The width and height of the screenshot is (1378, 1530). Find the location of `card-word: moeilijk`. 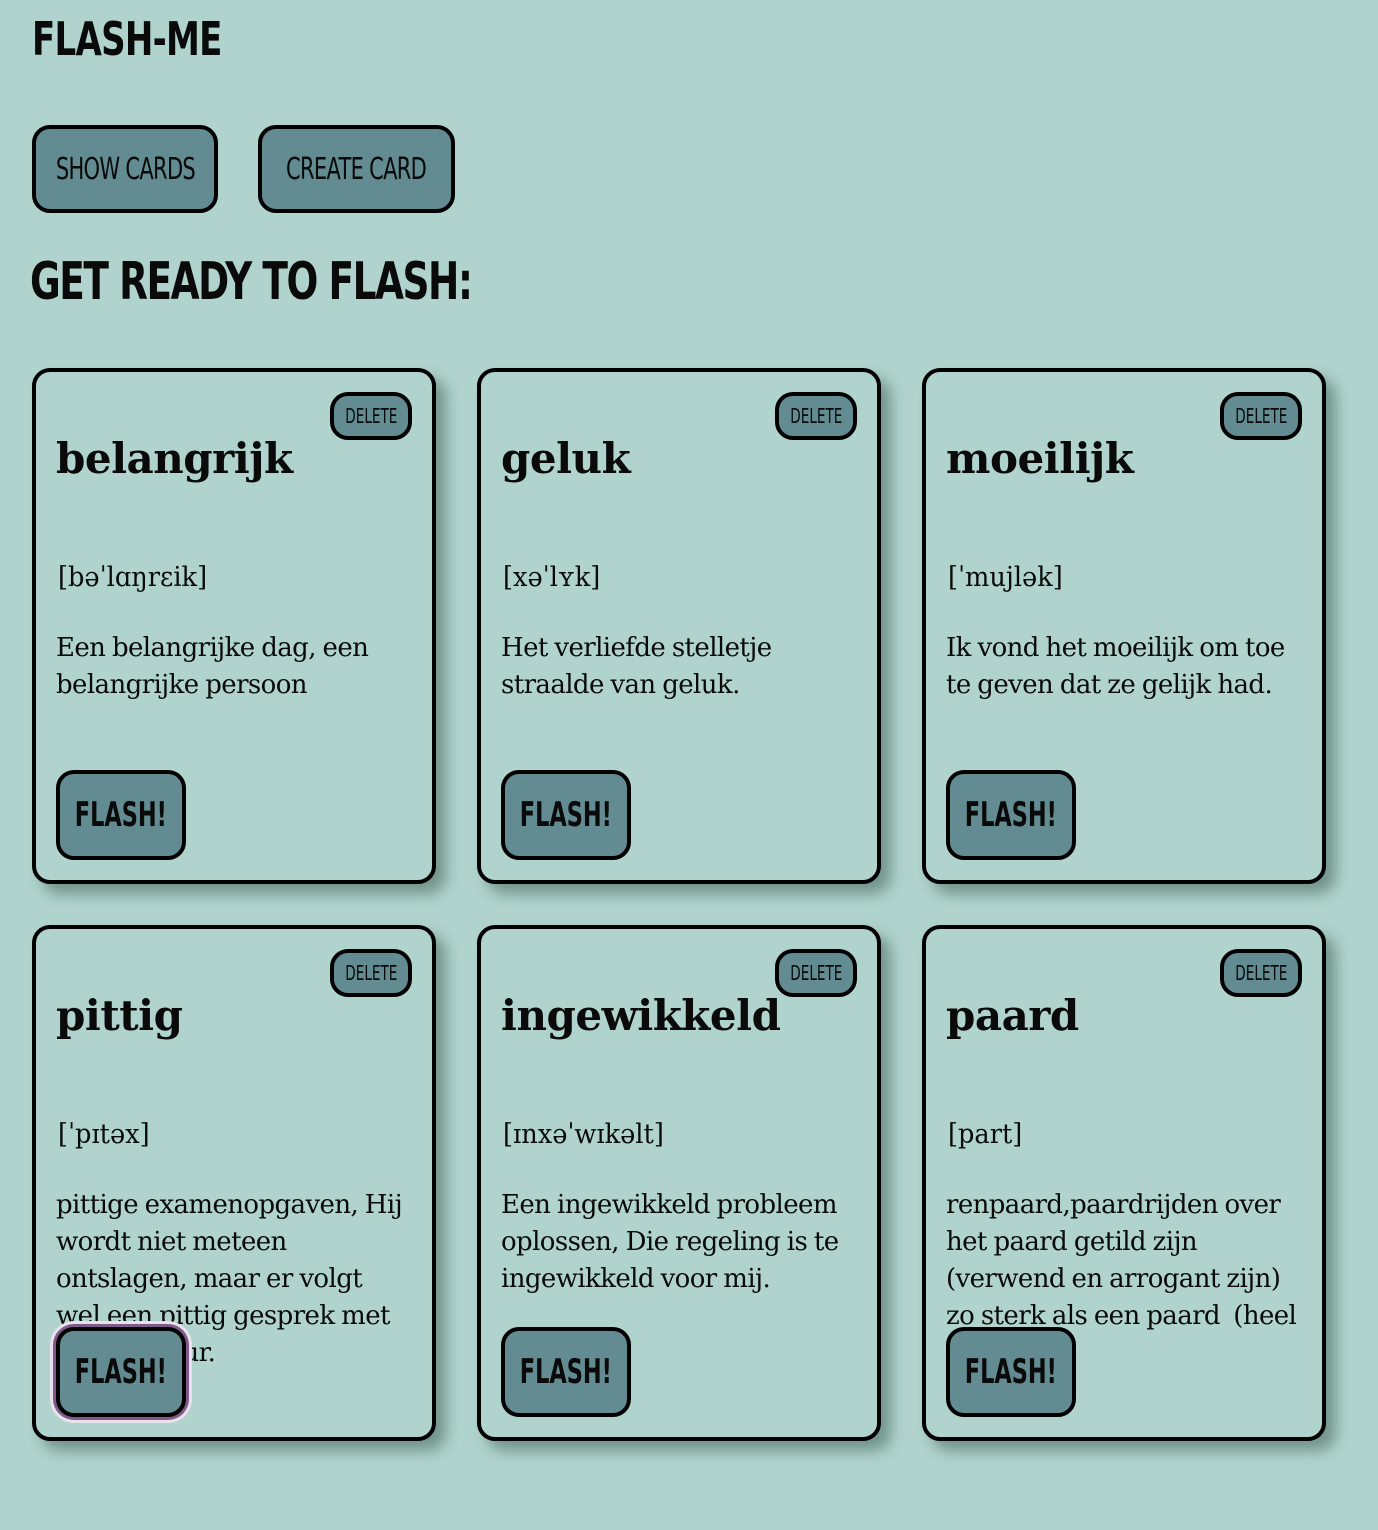

card-word: moeilijk is located at coordinates (1040, 458).